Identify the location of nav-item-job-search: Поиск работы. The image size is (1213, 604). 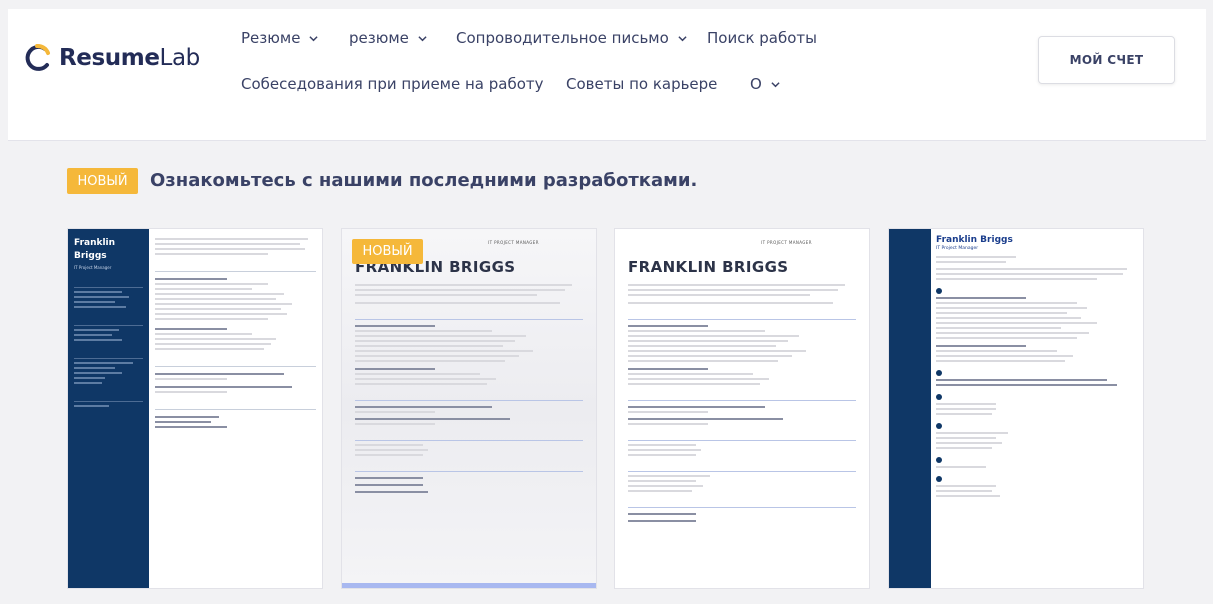
(762, 38).